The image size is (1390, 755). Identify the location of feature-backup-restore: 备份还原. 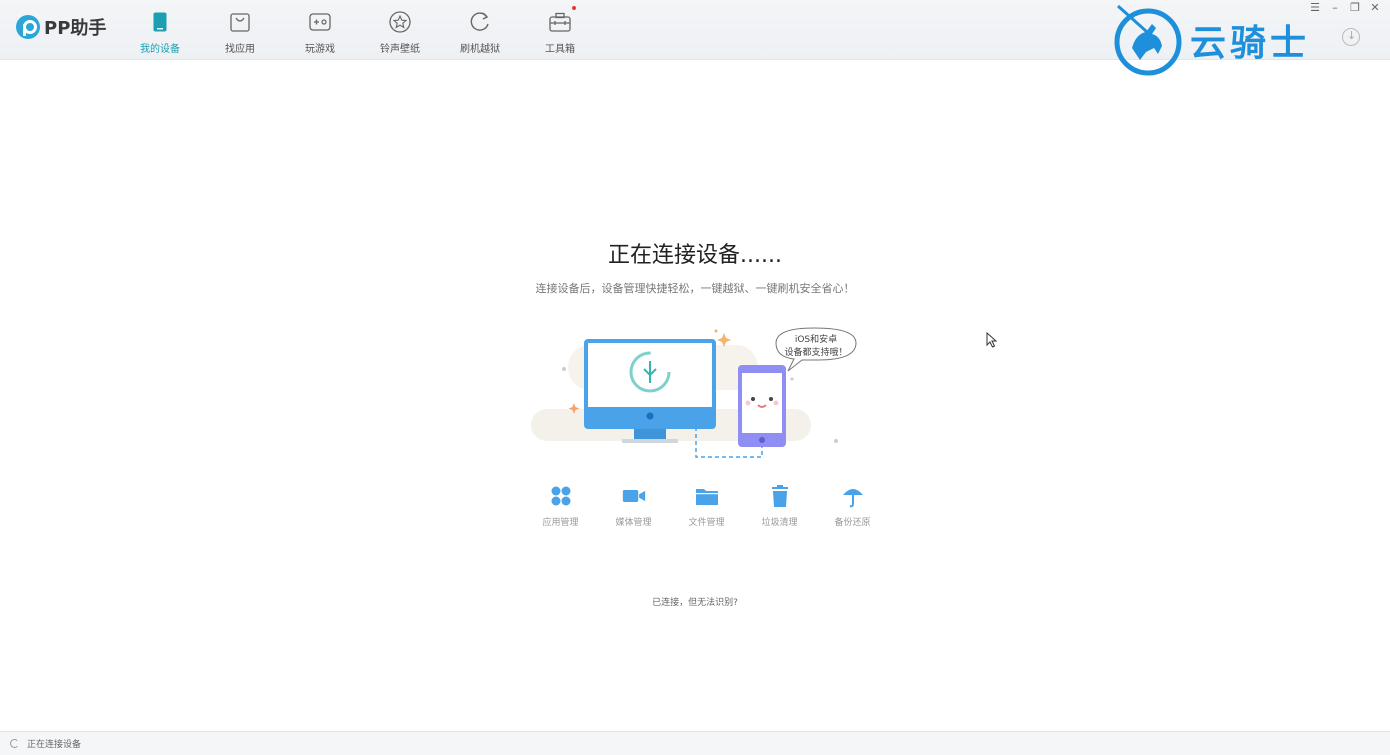
(852, 506).